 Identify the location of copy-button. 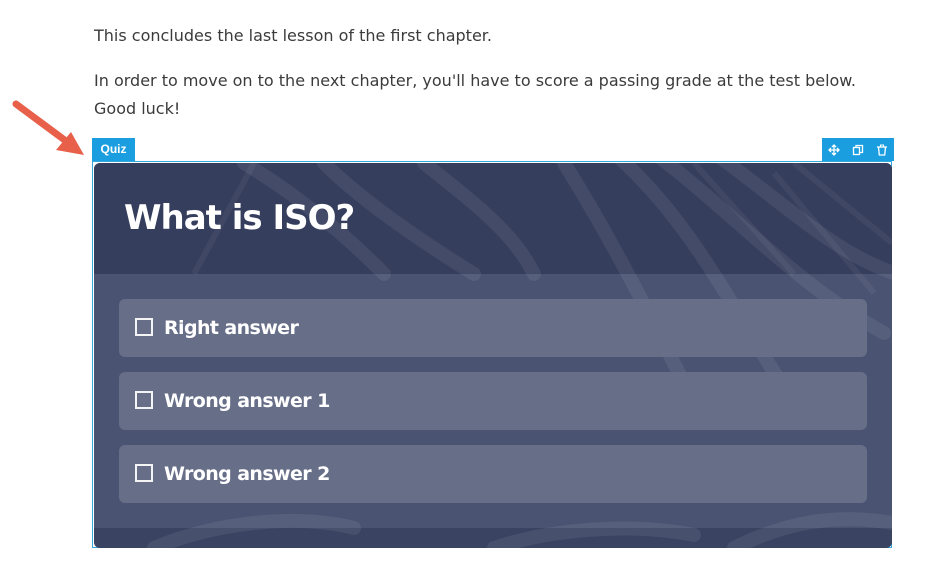
(858, 149).